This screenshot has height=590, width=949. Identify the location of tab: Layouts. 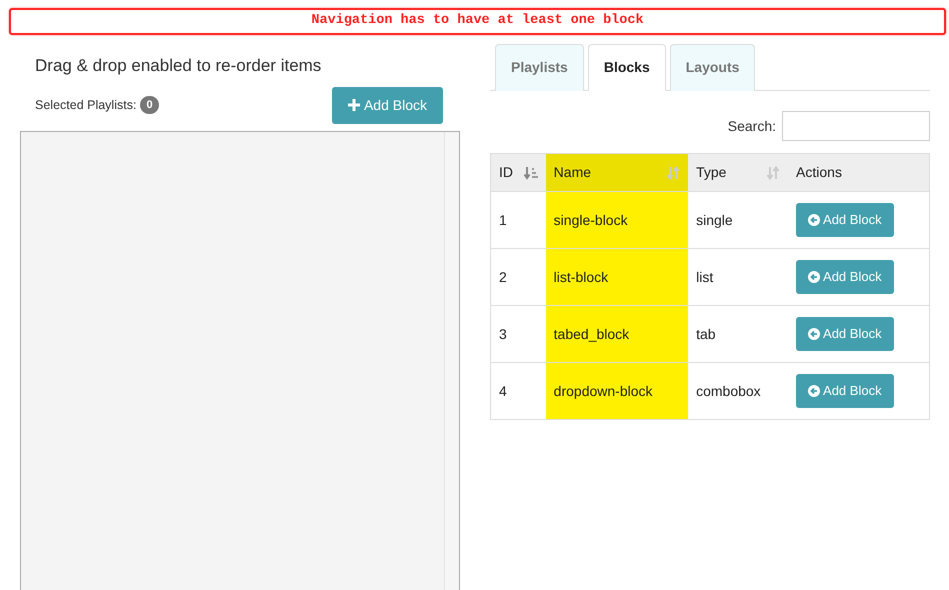
(713, 67).